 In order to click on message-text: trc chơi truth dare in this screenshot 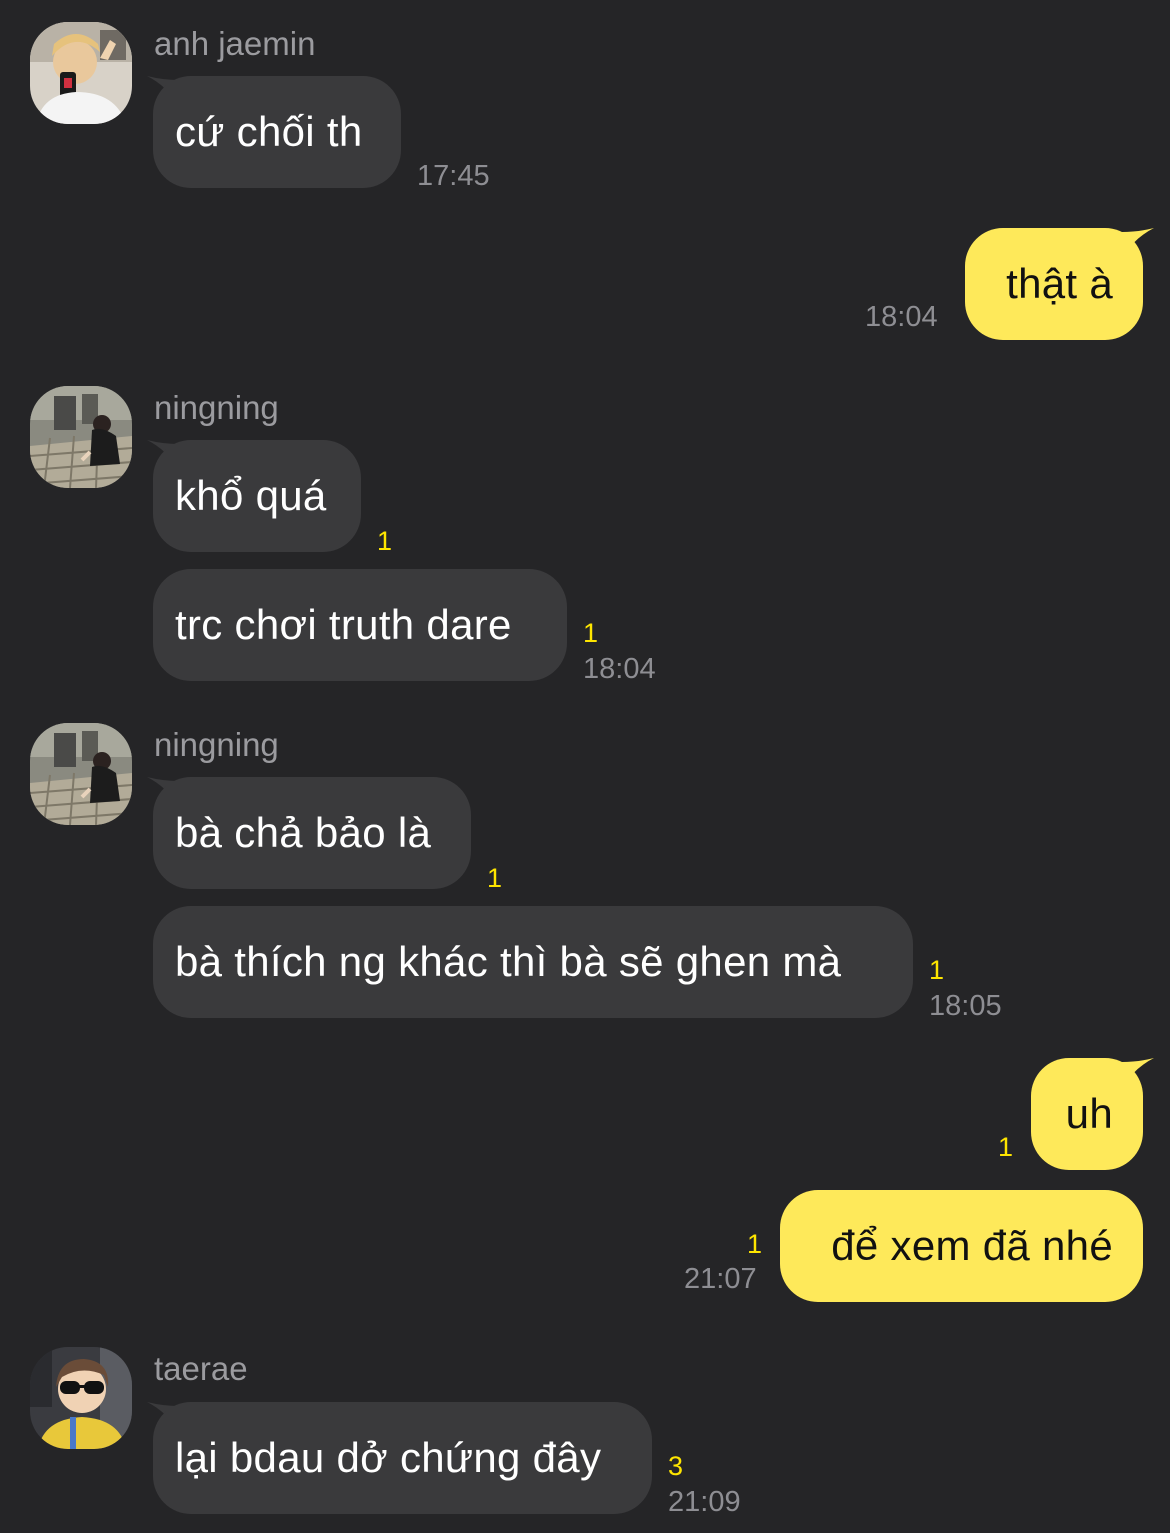, I will do `click(343, 624)`.